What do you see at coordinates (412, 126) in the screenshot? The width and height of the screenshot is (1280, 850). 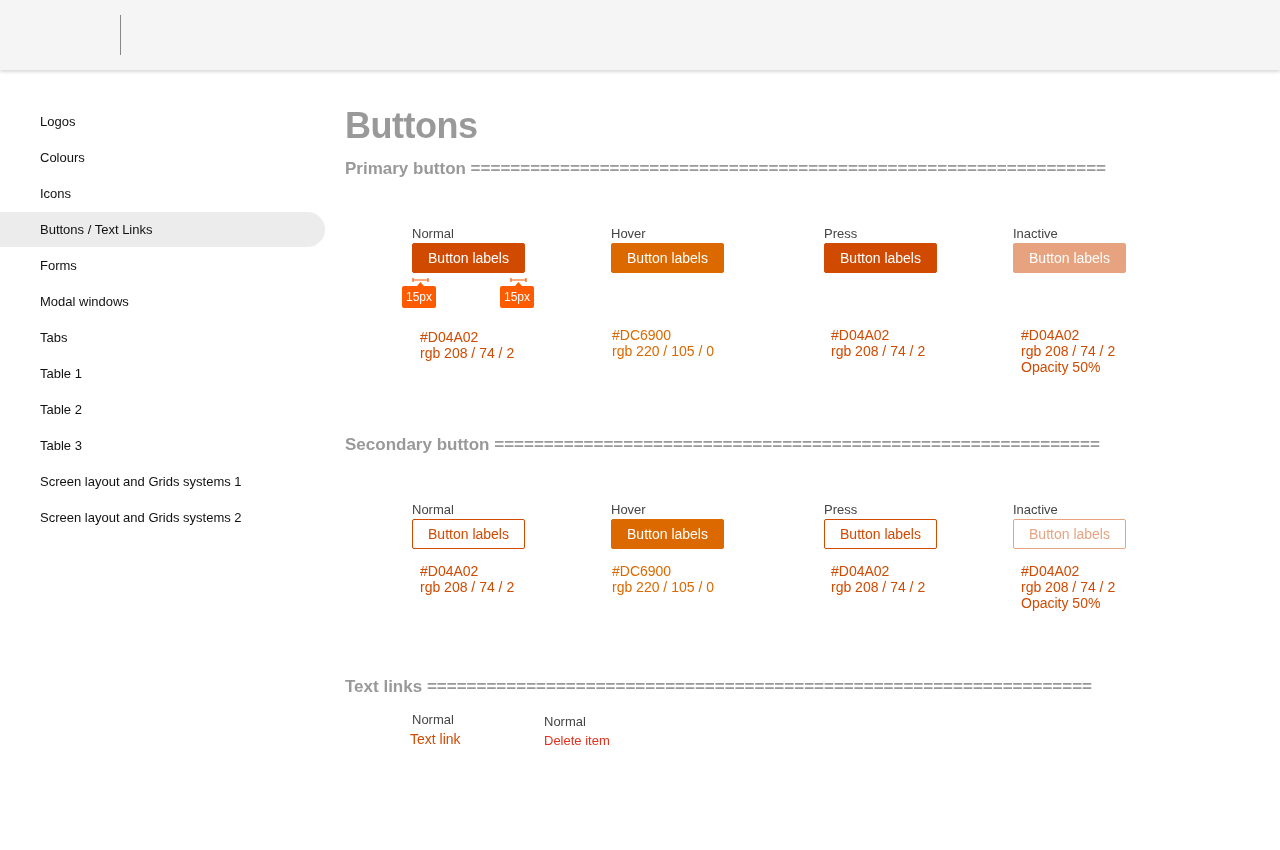 I see `page-title: Buttons` at bounding box center [412, 126].